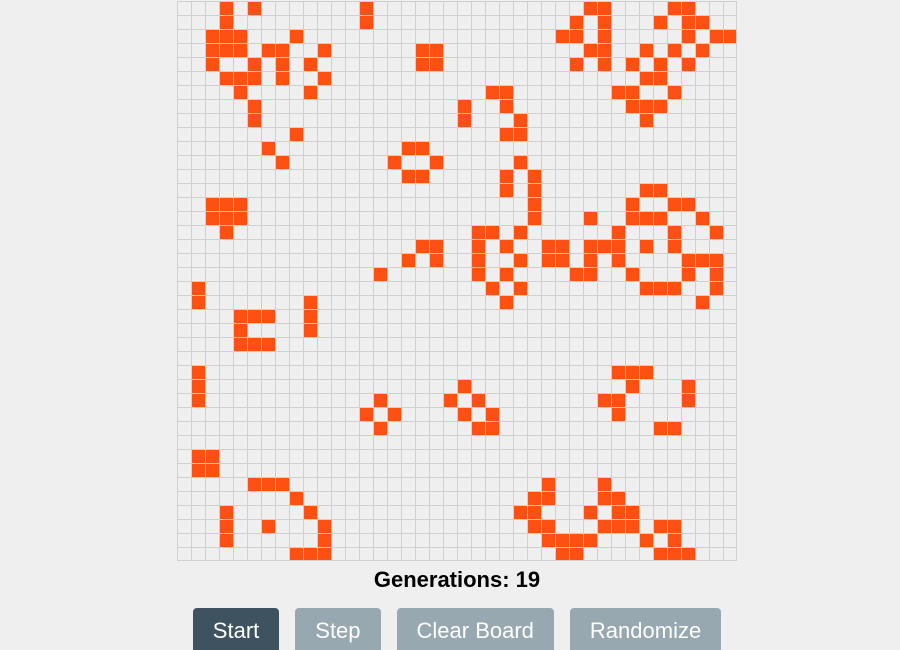 The width and height of the screenshot is (900, 650). What do you see at coordinates (338, 629) in the screenshot?
I see `step-button: Step` at bounding box center [338, 629].